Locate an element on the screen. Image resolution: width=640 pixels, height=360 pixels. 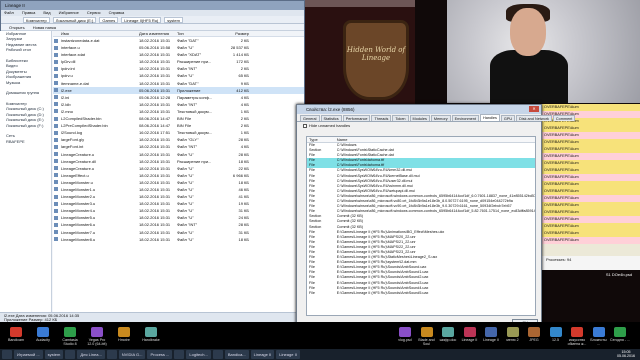
menu-item: Вид is located at coordinates (46, 12).